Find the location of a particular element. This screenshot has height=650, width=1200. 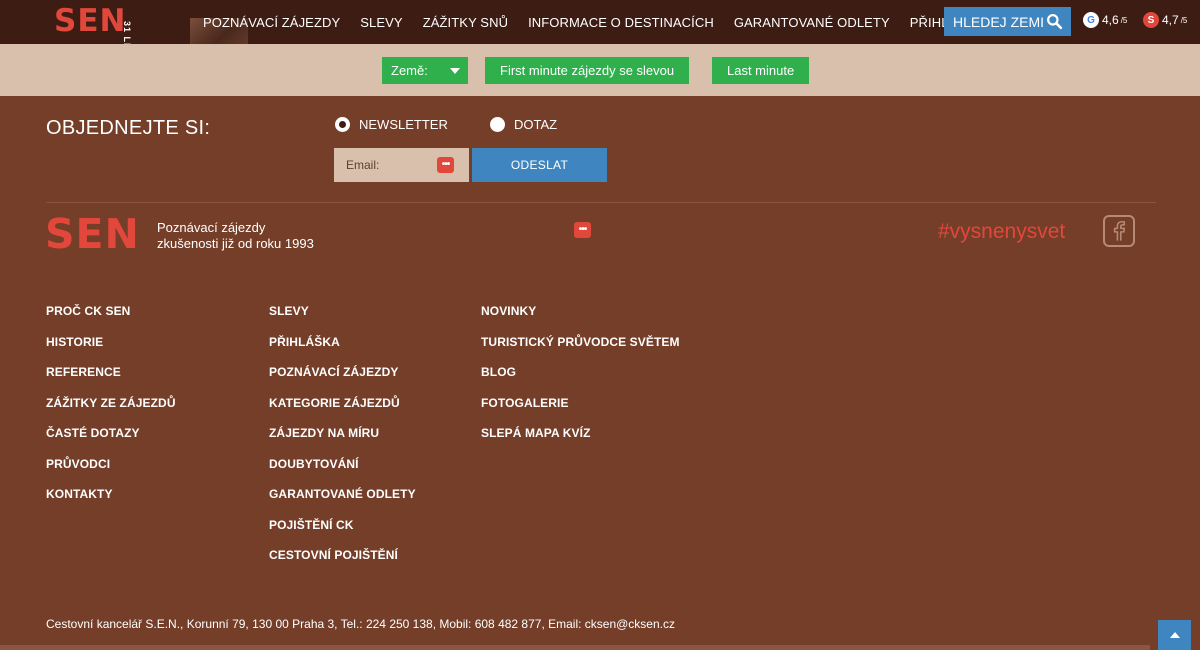

footer-link: ZÁŽITKY ZE ZÁJEZDŮ is located at coordinates (111, 411).